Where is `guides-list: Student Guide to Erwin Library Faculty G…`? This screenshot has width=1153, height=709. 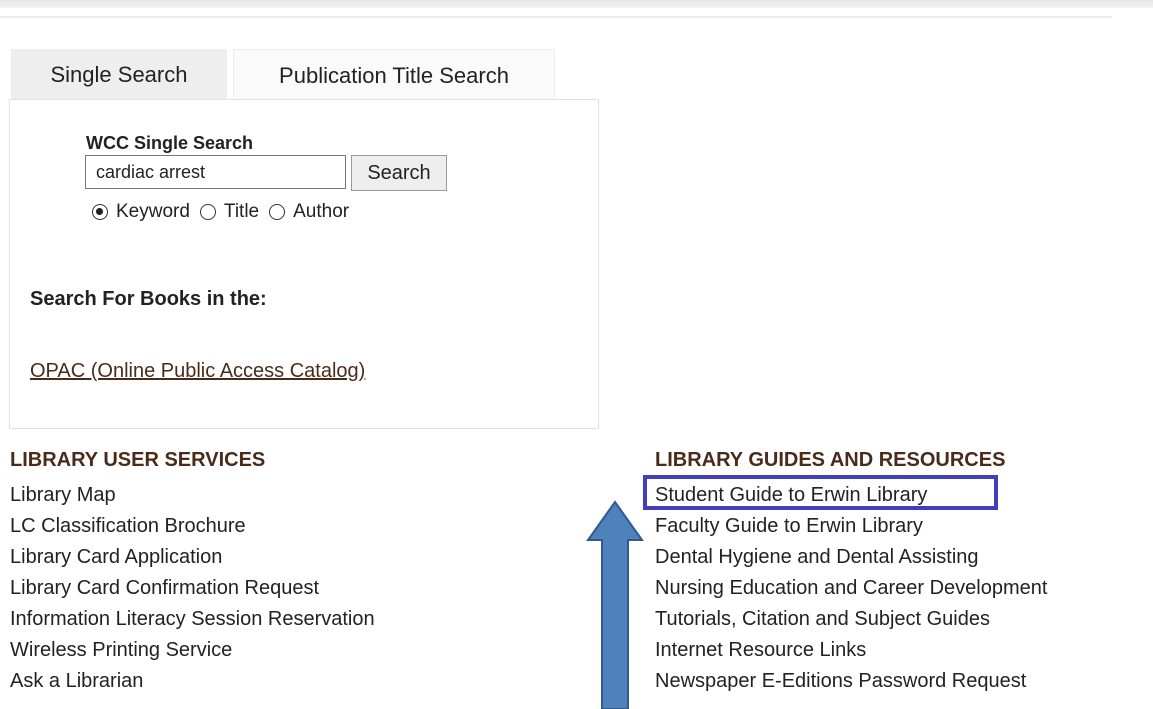 guides-list: Student Guide to Erwin Library Faculty G… is located at coordinates (851, 588).